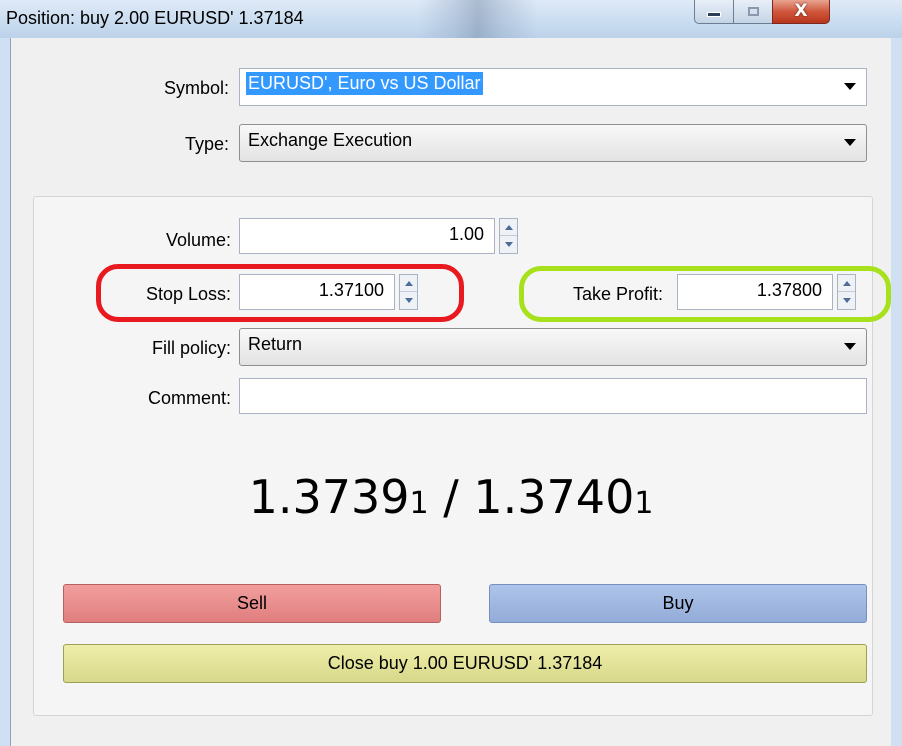 The width and height of the screenshot is (902, 746). What do you see at coordinates (330, 140) in the screenshot?
I see `type-value: Exchange Execution` at bounding box center [330, 140].